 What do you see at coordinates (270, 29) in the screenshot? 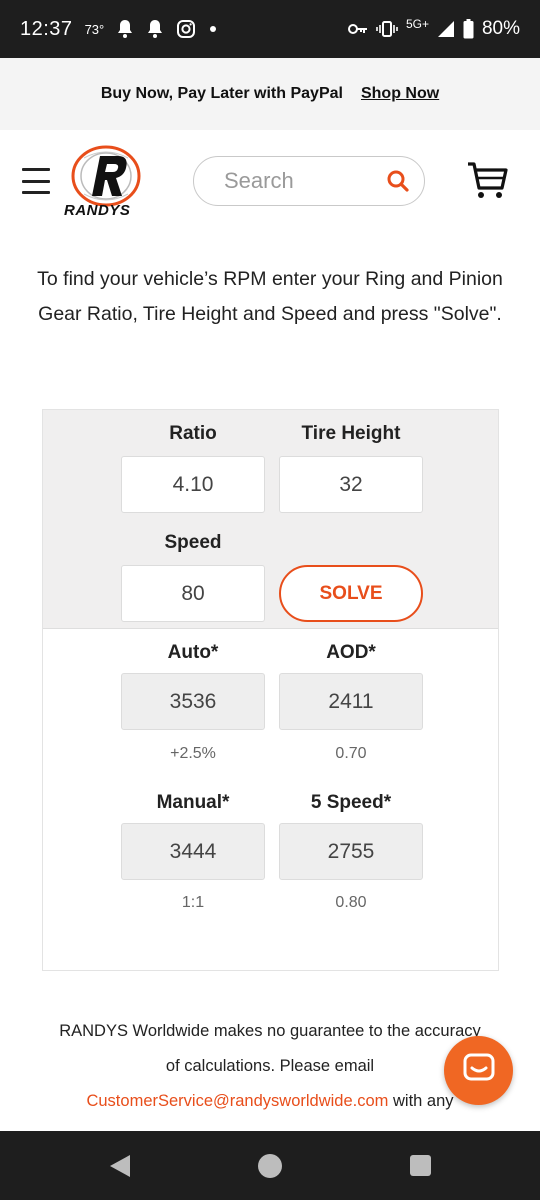
I see `status-bar: 12:37 73° 5G+ 80%` at bounding box center [270, 29].